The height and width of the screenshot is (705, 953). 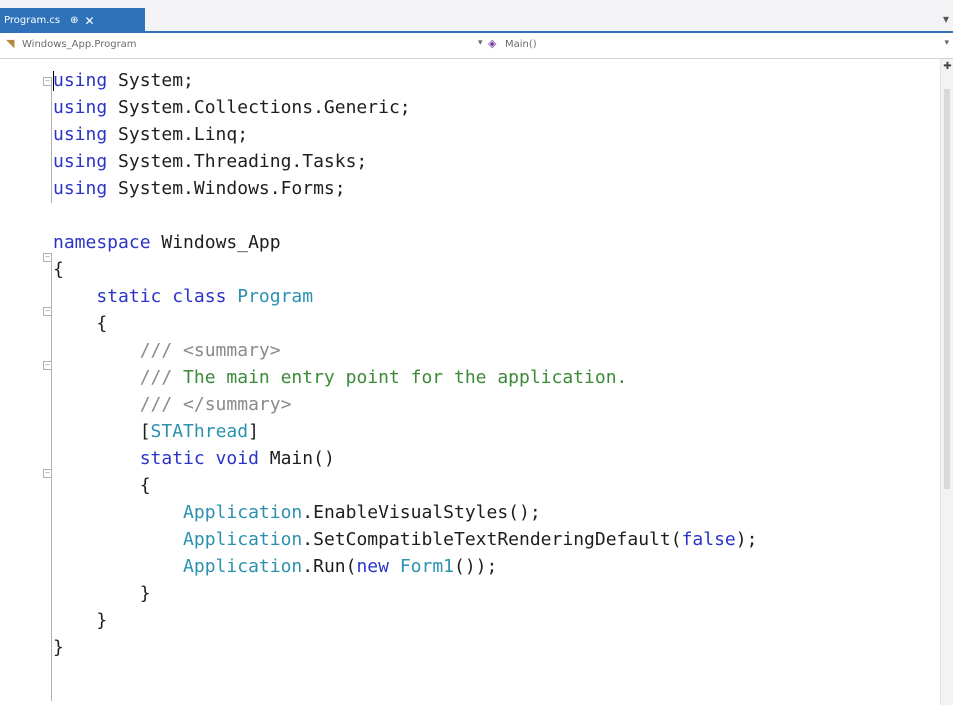 I want to click on collapse-method-icon: −, so click(x=47, y=473).